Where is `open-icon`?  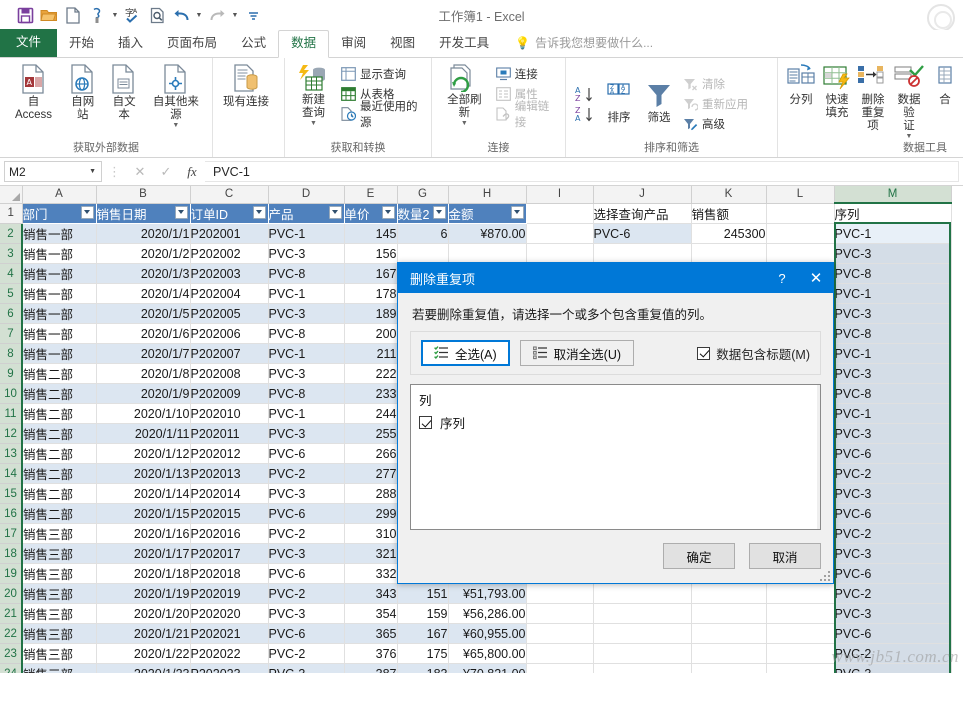
open-icon is located at coordinates (49, 15).